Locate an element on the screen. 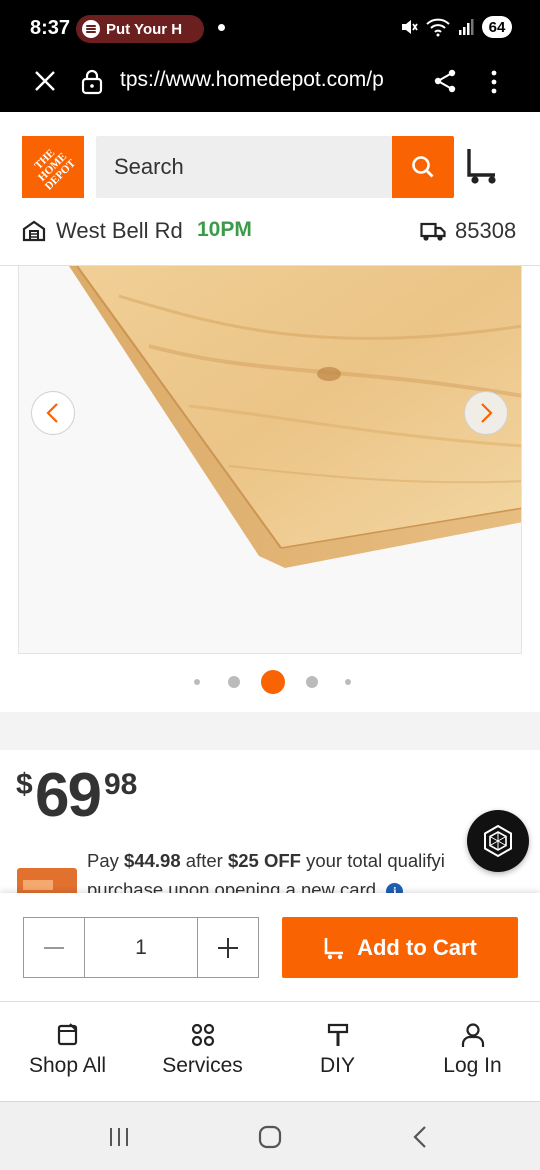 Image resolution: width=540 pixels, height=1170 pixels. status-time: 8:37 is located at coordinates (50, 28).